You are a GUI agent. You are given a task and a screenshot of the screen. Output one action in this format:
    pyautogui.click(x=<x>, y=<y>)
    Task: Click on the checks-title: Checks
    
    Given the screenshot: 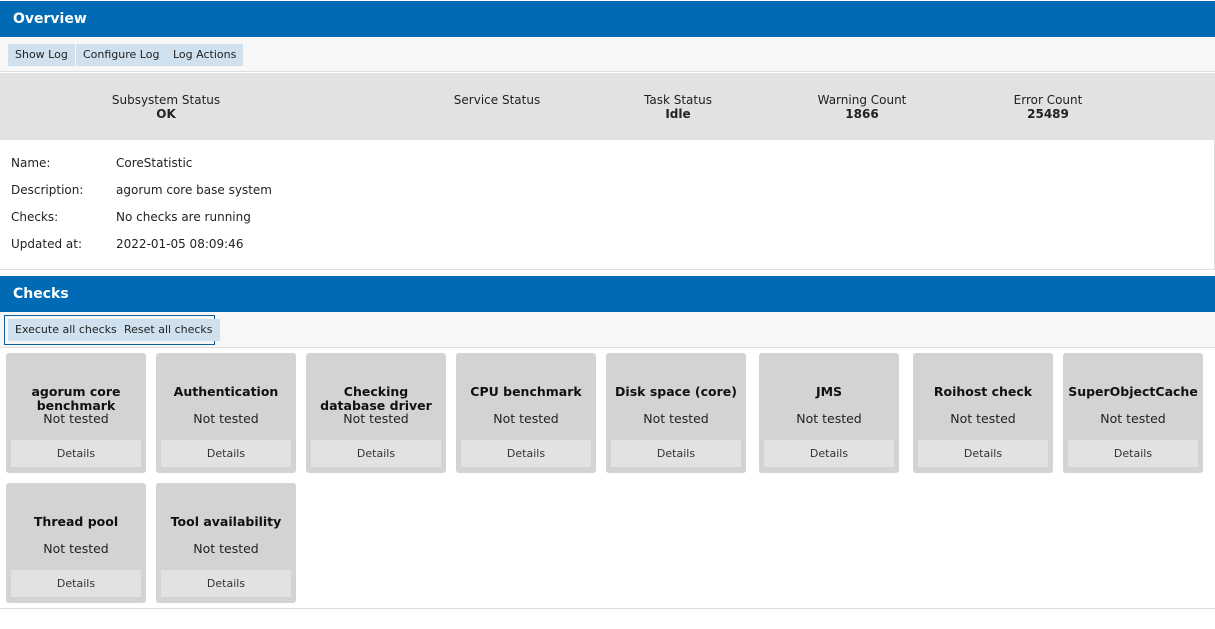 What is the action you would take?
    pyautogui.click(x=41, y=294)
    